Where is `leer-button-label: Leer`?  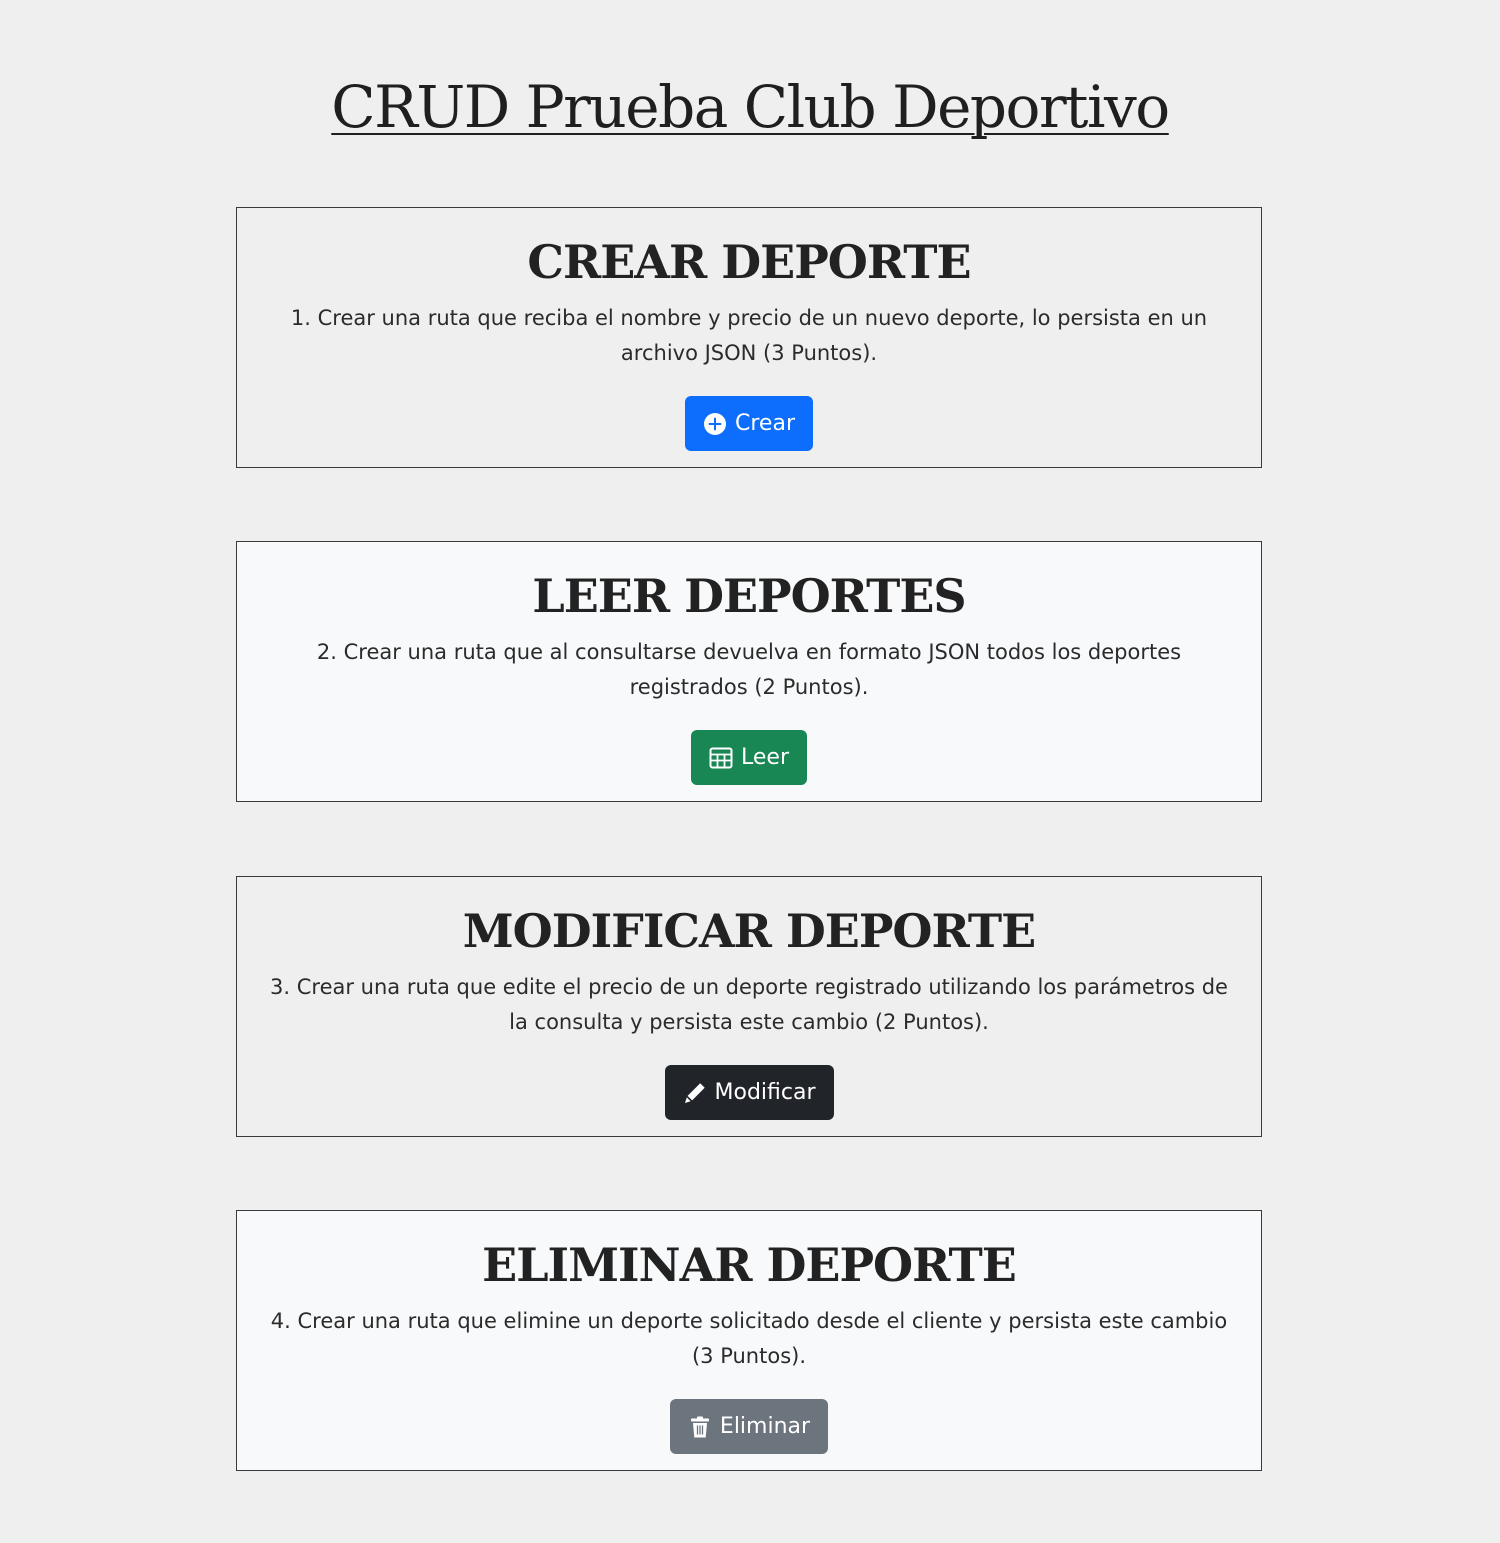 leer-button-label: Leer is located at coordinates (765, 757).